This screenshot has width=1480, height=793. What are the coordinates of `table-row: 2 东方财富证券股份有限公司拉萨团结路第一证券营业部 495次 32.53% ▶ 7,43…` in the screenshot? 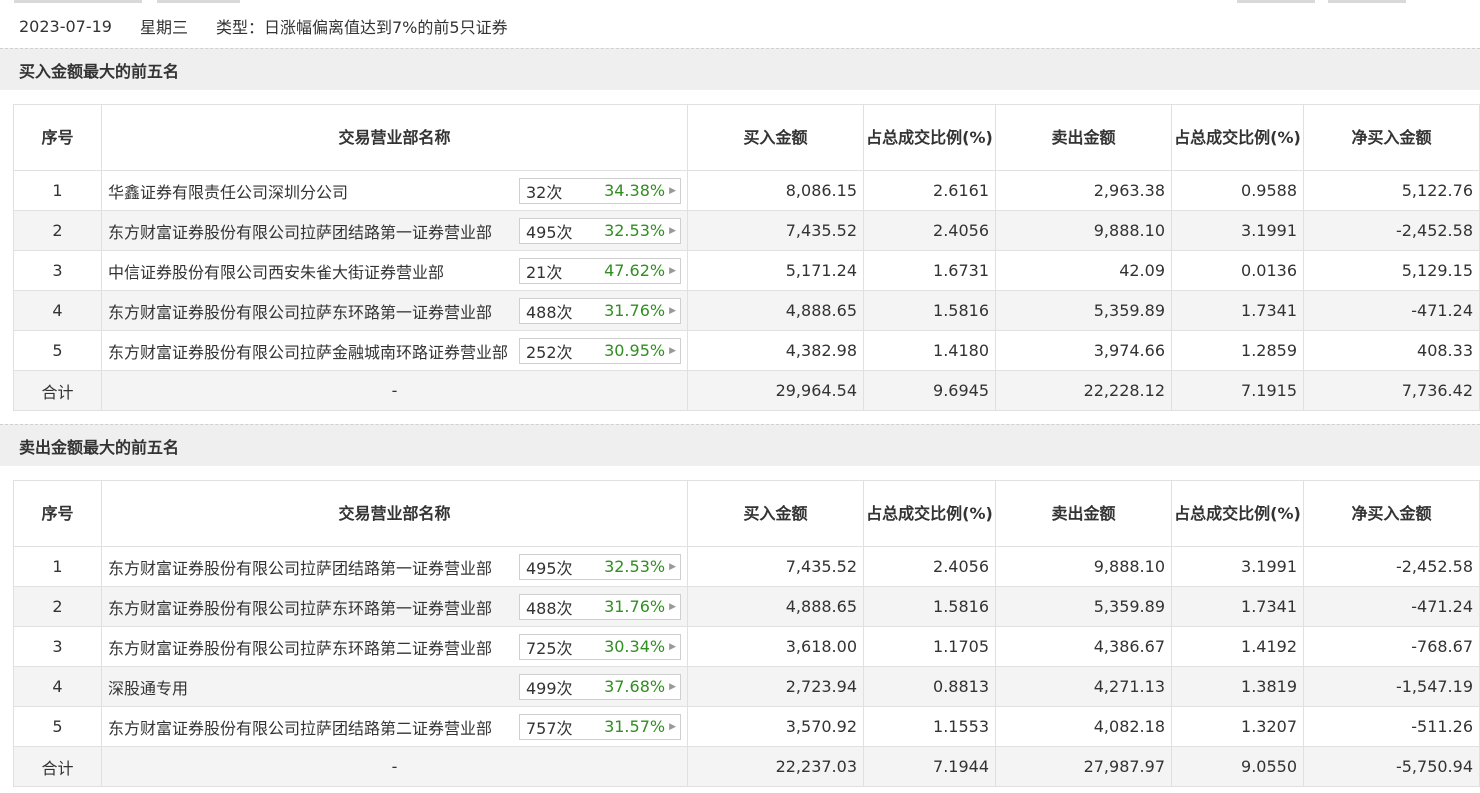 It's located at (746, 230).